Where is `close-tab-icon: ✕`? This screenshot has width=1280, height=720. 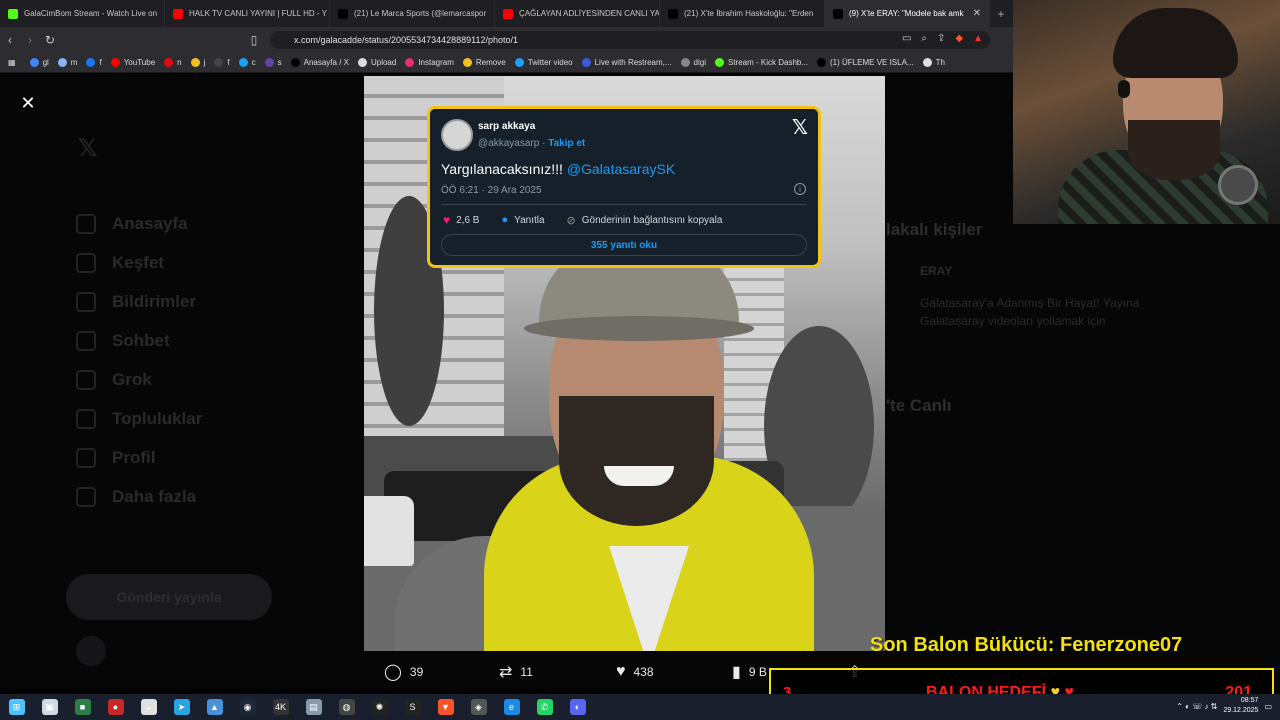 close-tab-icon: ✕ is located at coordinates (977, 13).